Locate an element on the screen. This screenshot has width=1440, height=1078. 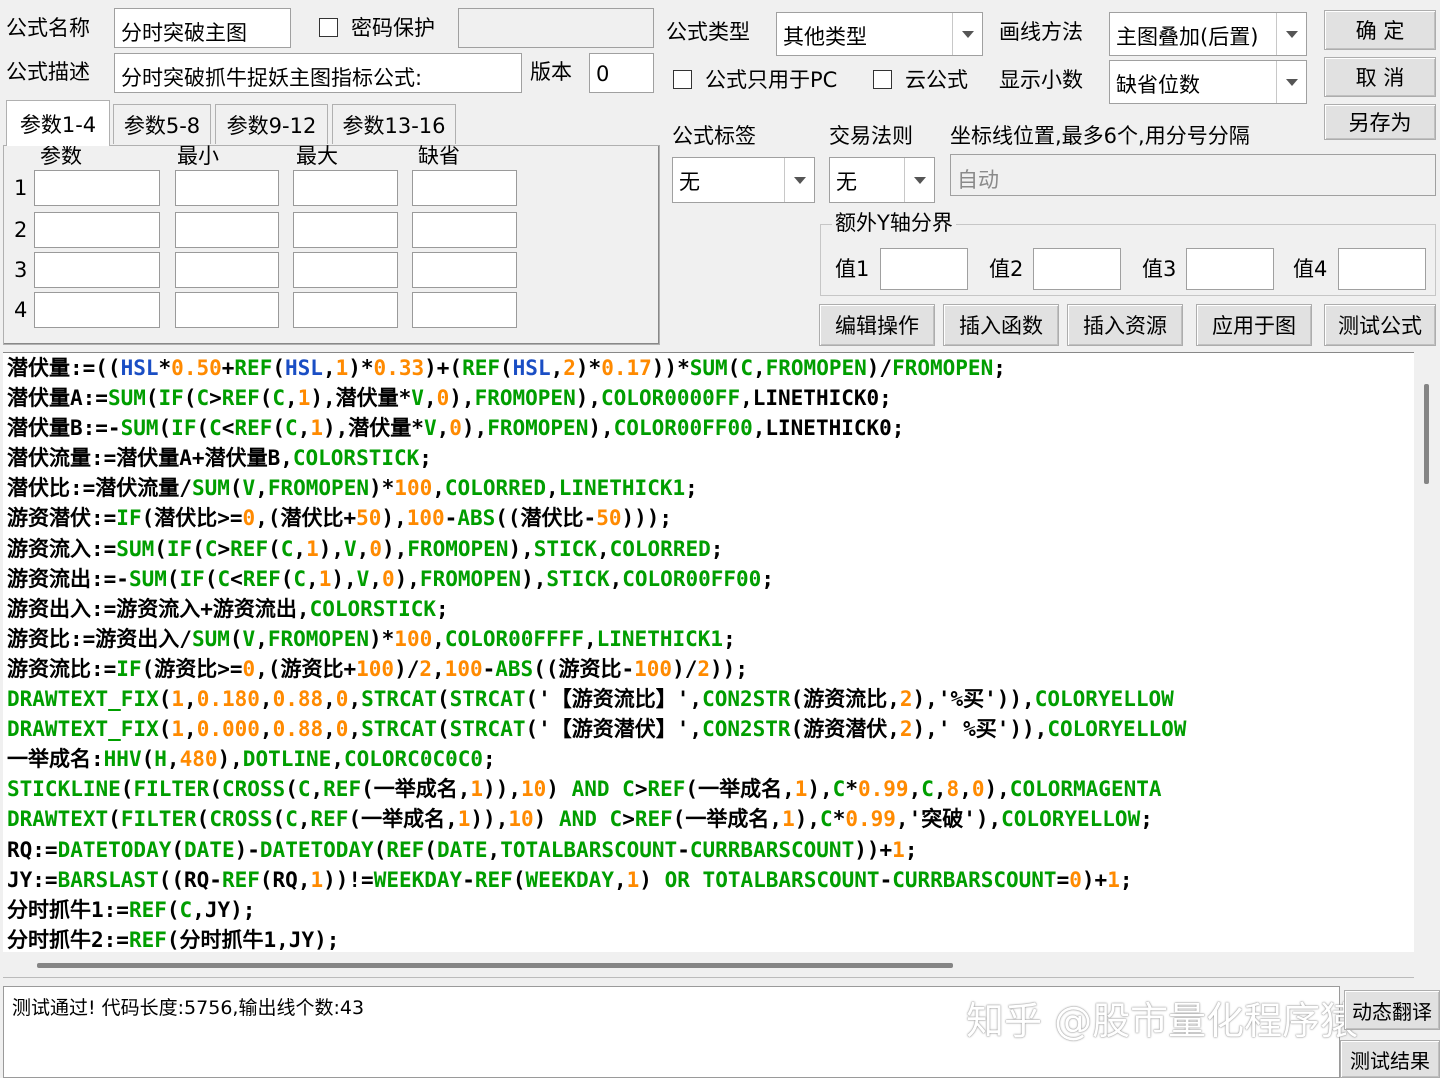
code-token: - is located at coordinates (468, 879).